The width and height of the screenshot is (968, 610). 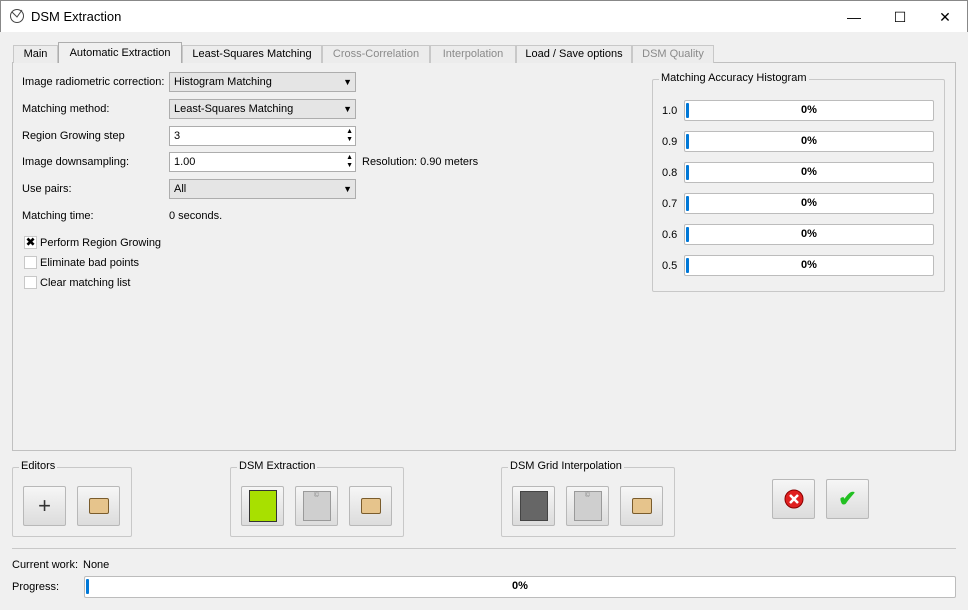 What do you see at coordinates (900, 17) in the screenshot?
I see `maximize-button: ☐` at bounding box center [900, 17].